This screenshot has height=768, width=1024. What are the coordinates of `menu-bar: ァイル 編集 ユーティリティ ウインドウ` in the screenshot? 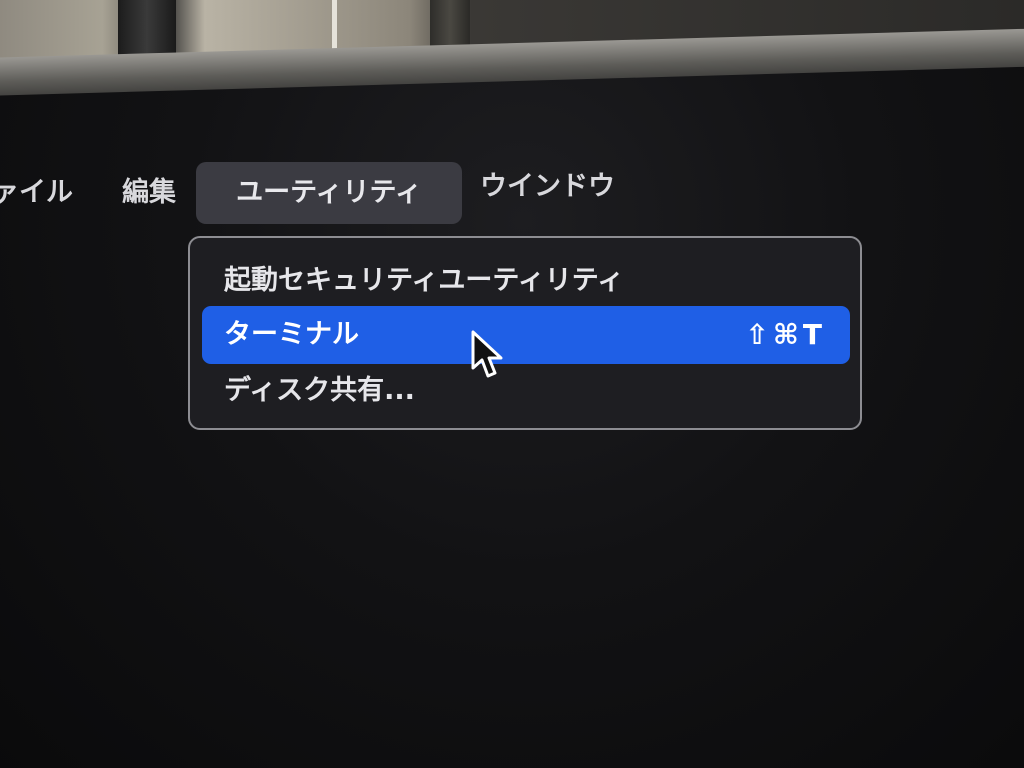 It's located at (512, 193).